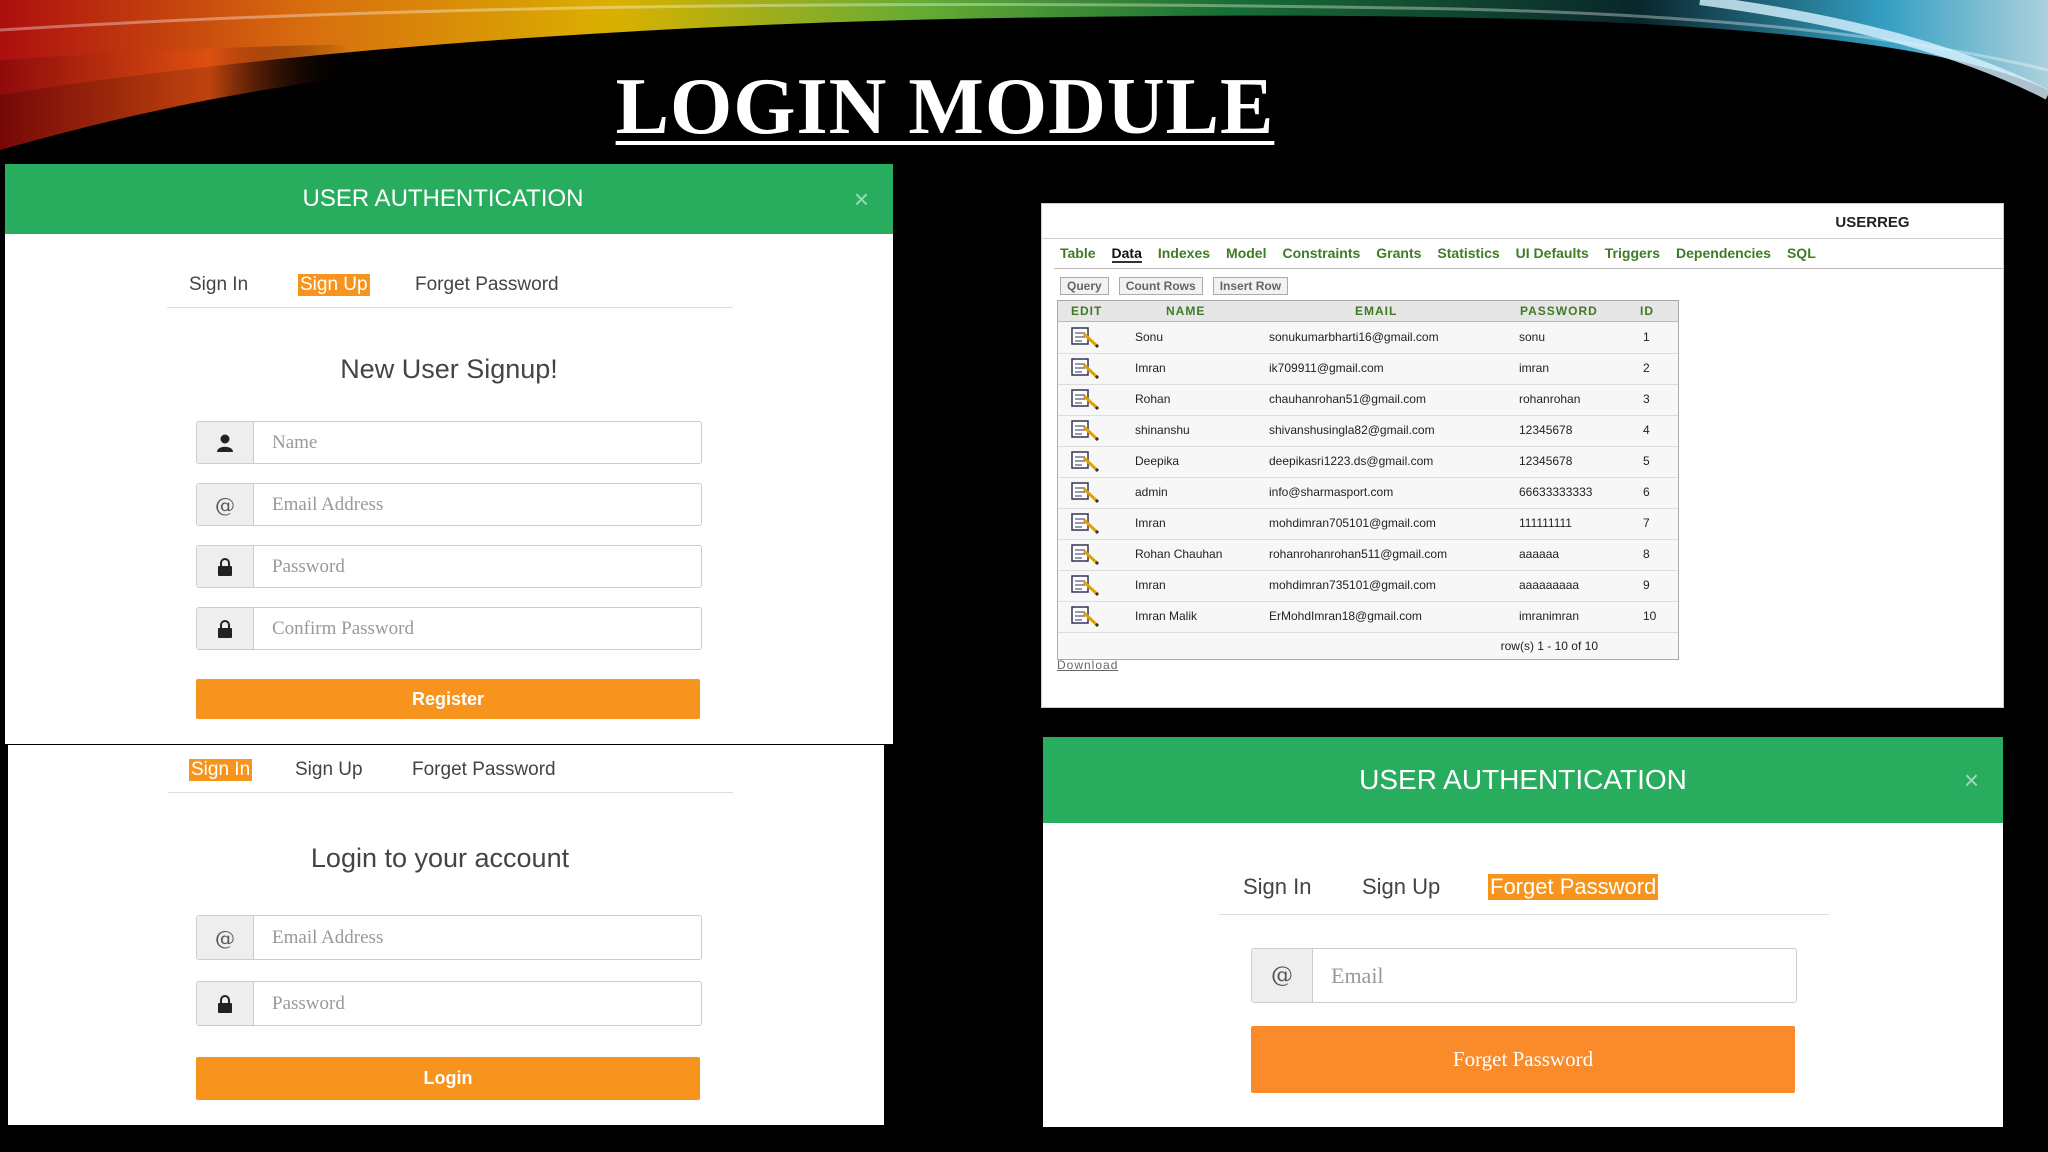 Image resolution: width=2048 pixels, height=1152 pixels. What do you see at coordinates (1368, 493) in the screenshot?
I see `table-row: admin info@sharmasport.com 66633333333 6` at bounding box center [1368, 493].